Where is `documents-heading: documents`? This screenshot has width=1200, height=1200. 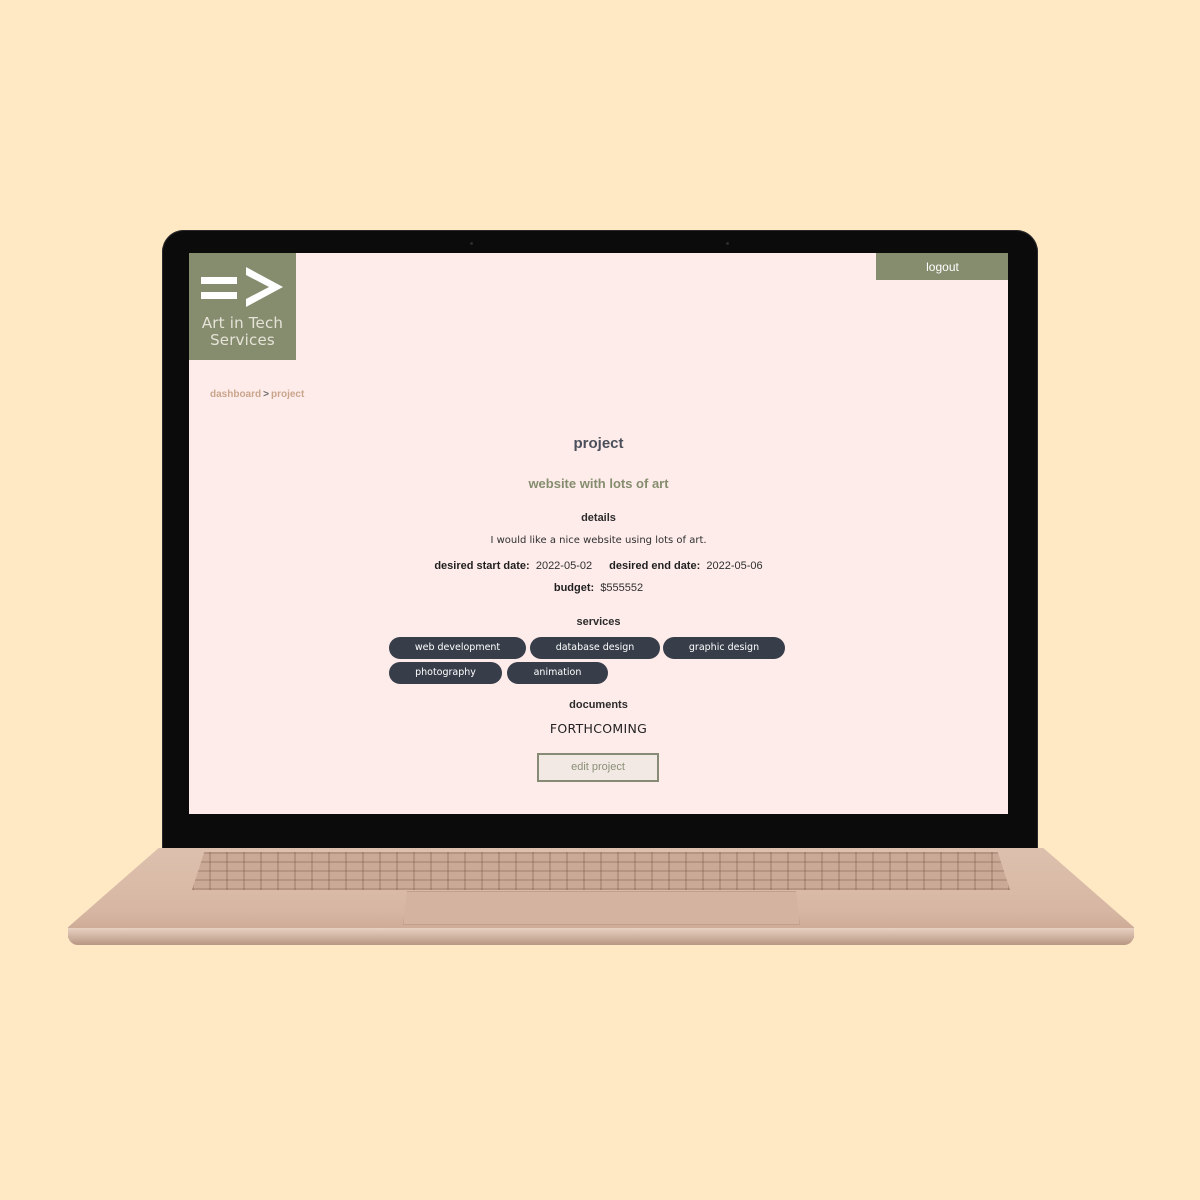 documents-heading: documents is located at coordinates (598, 705).